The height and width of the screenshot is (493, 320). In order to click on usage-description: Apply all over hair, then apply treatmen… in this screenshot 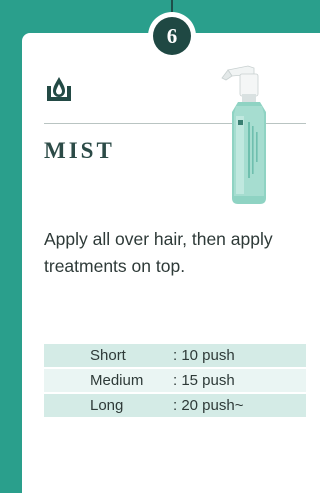, I will do `click(158, 252)`.